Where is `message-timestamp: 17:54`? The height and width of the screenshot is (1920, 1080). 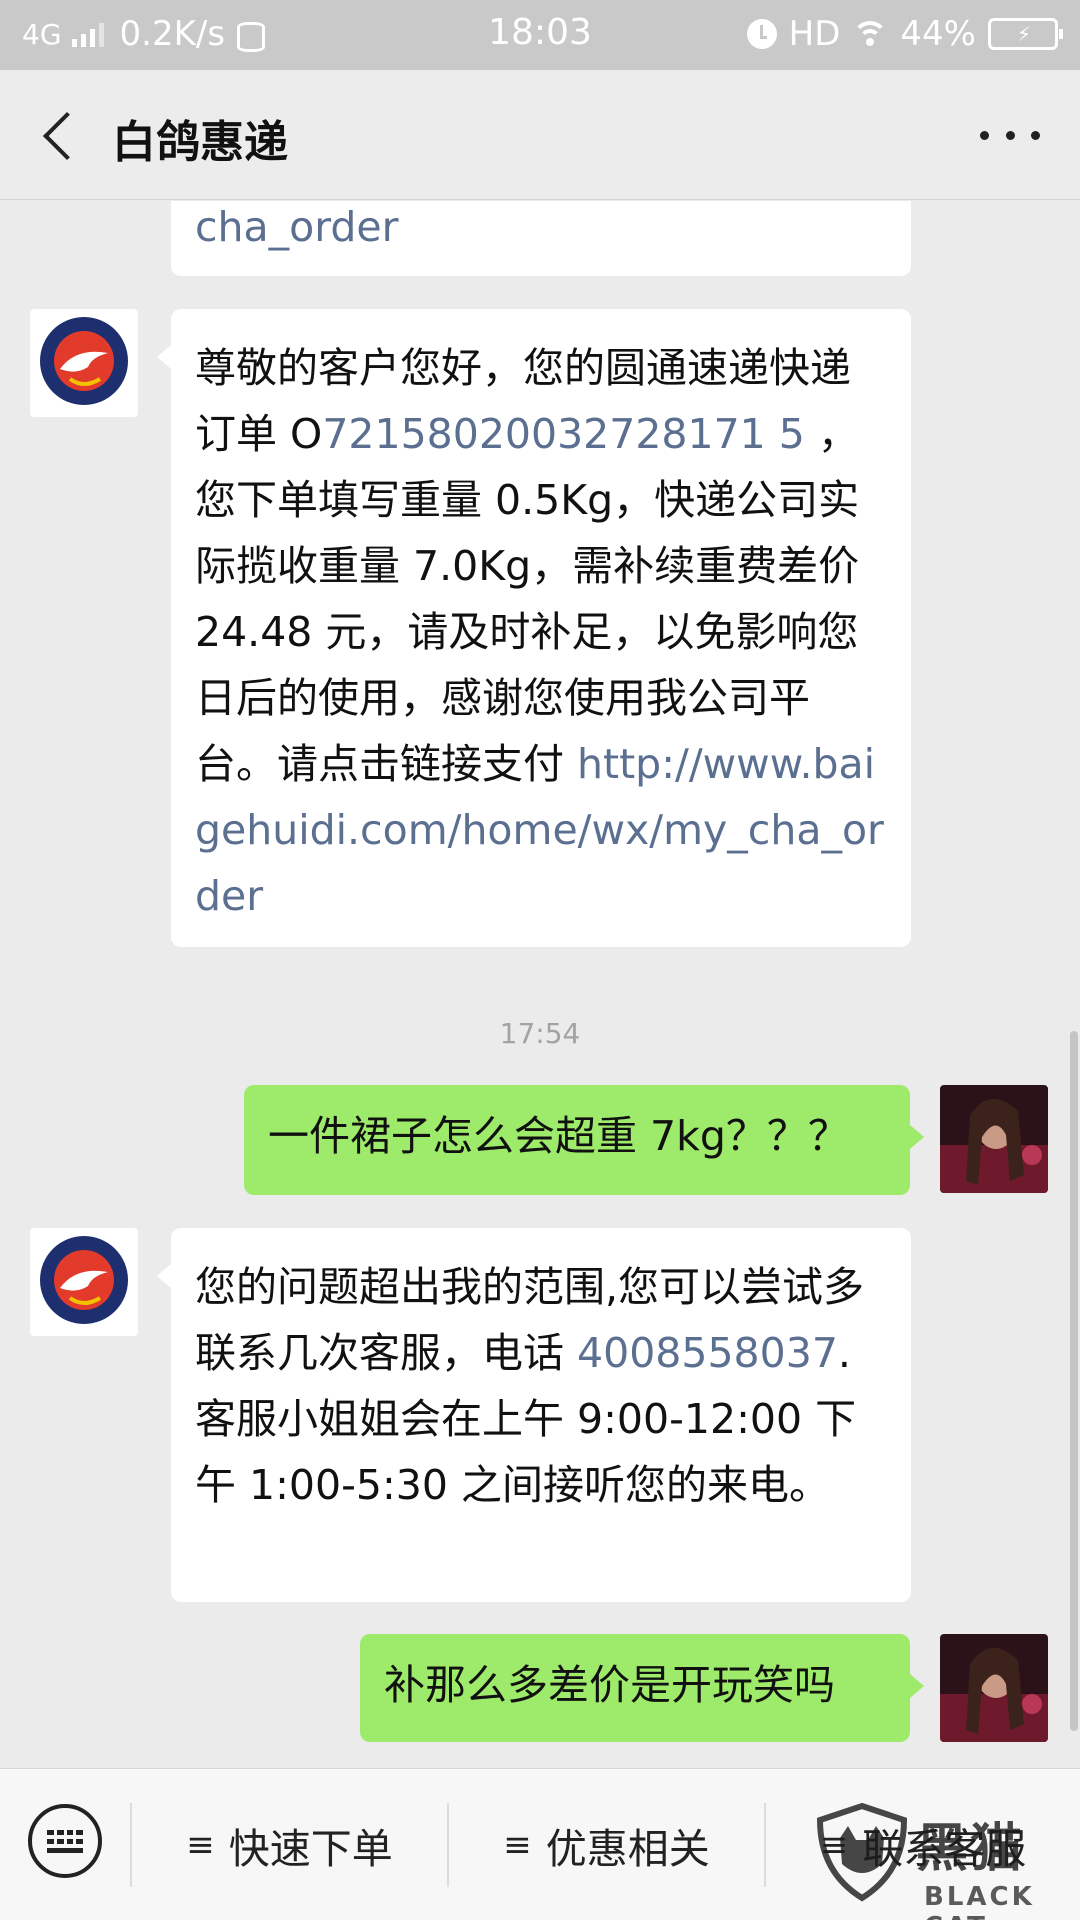
message-timestamp: 17:54 is located at coordinates (540, 1033).